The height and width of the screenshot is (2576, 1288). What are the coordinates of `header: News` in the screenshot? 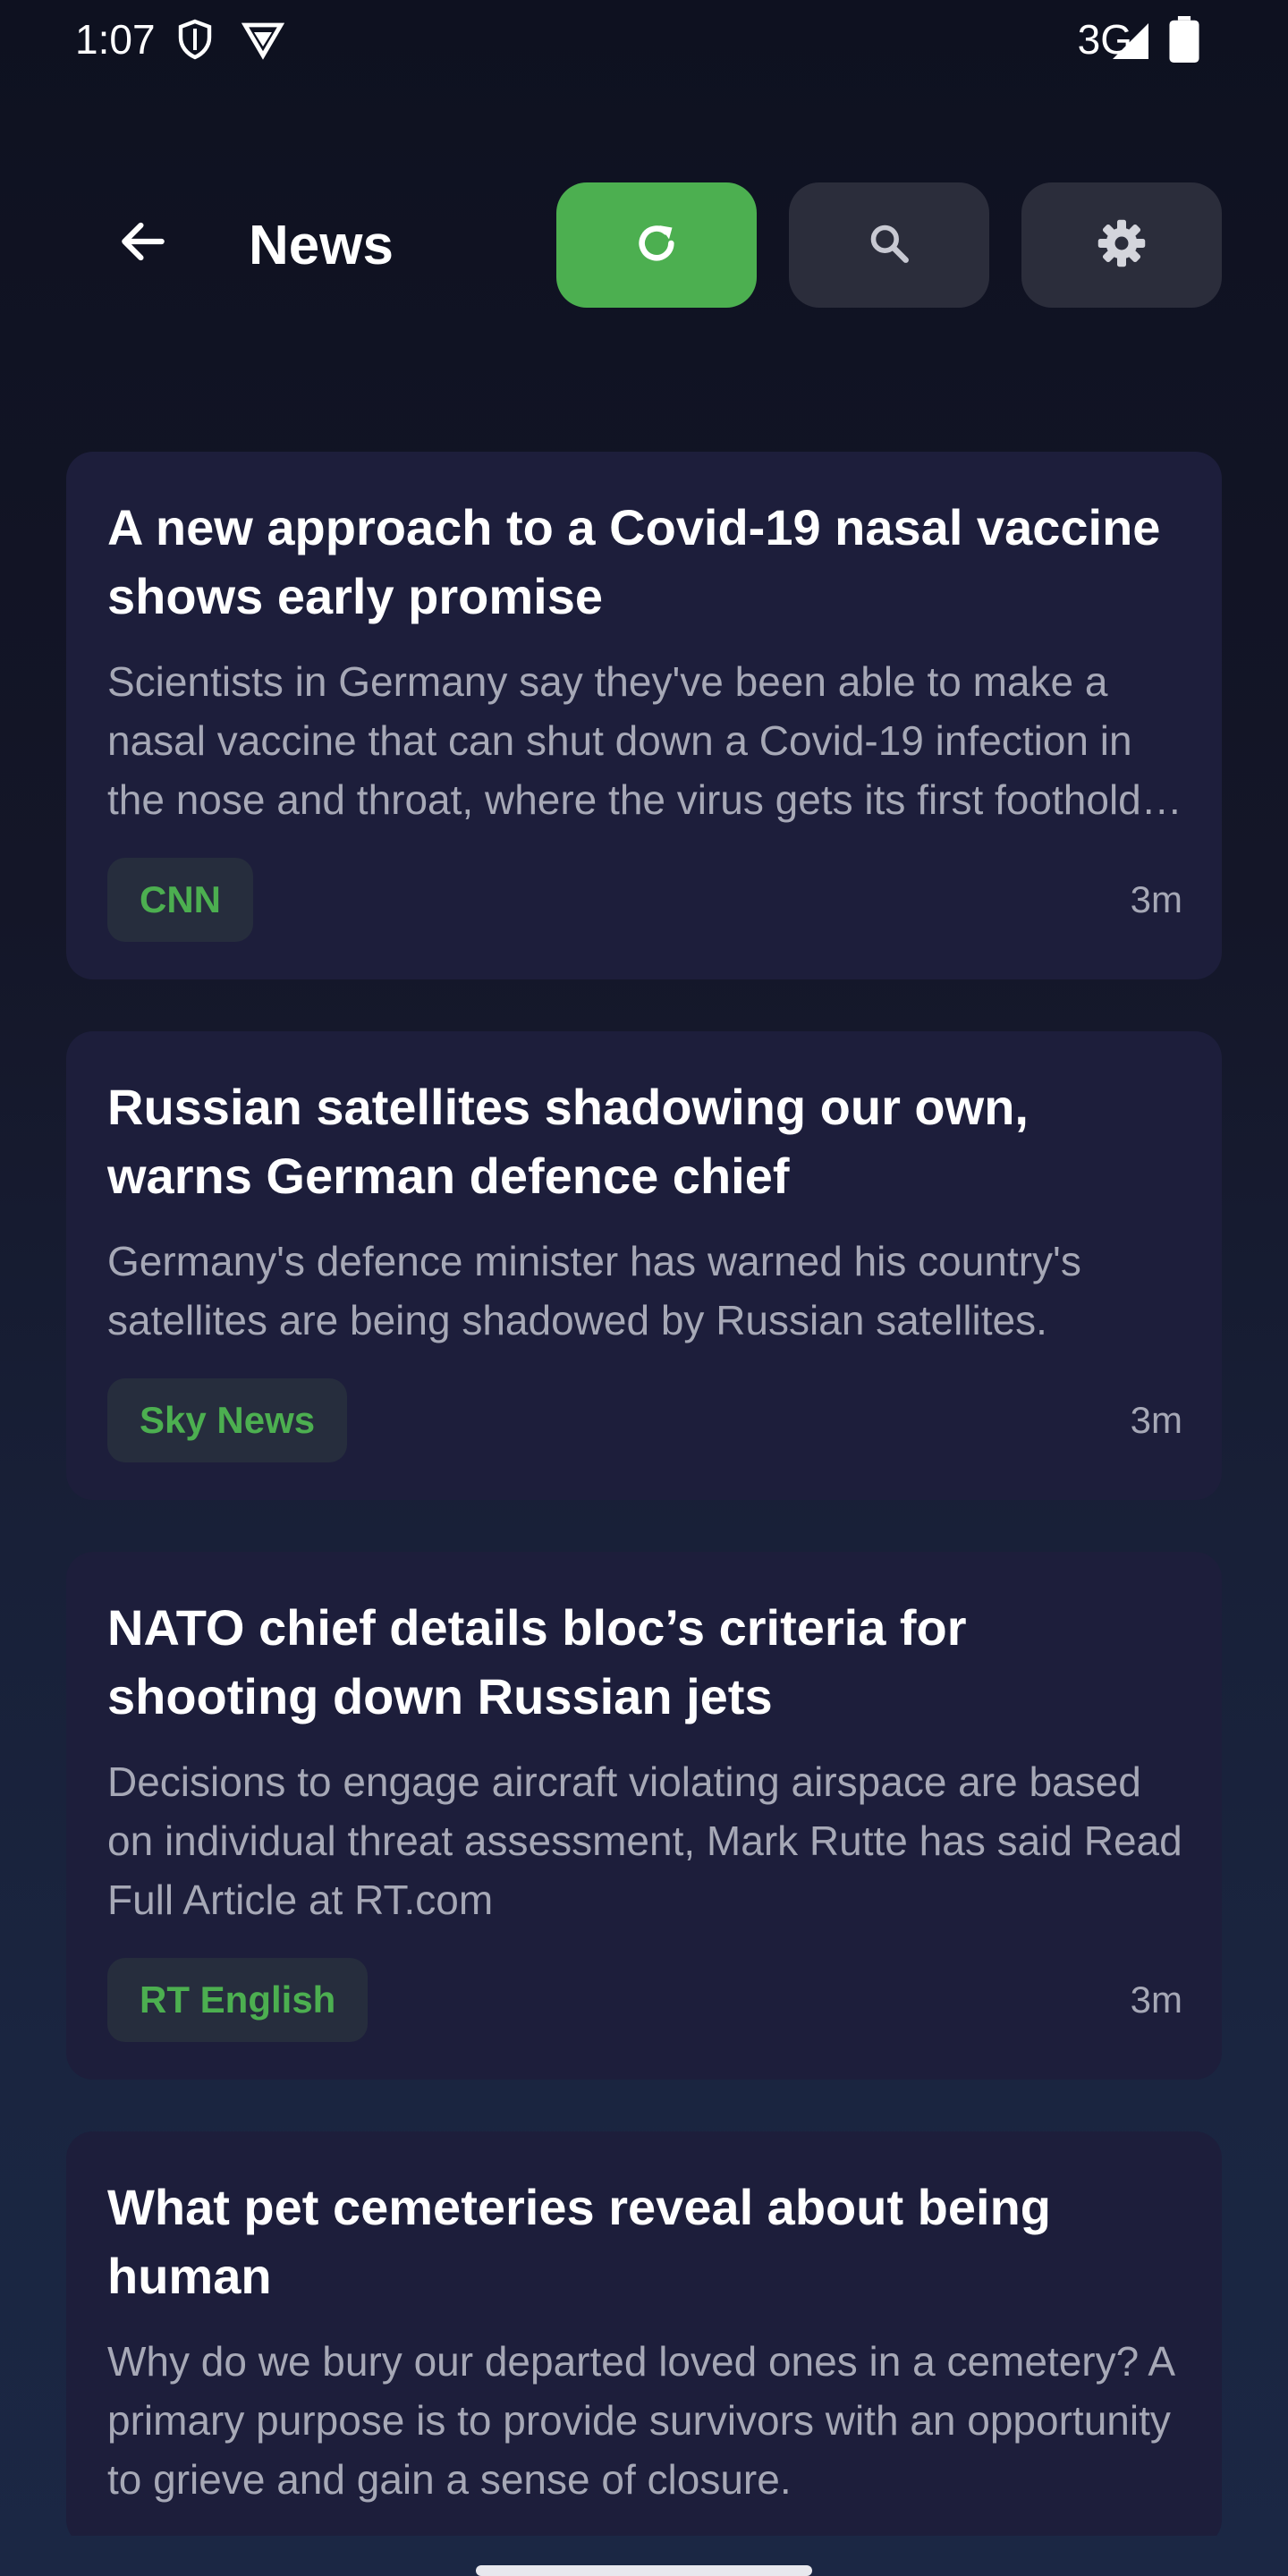 It's located at (644, 245).